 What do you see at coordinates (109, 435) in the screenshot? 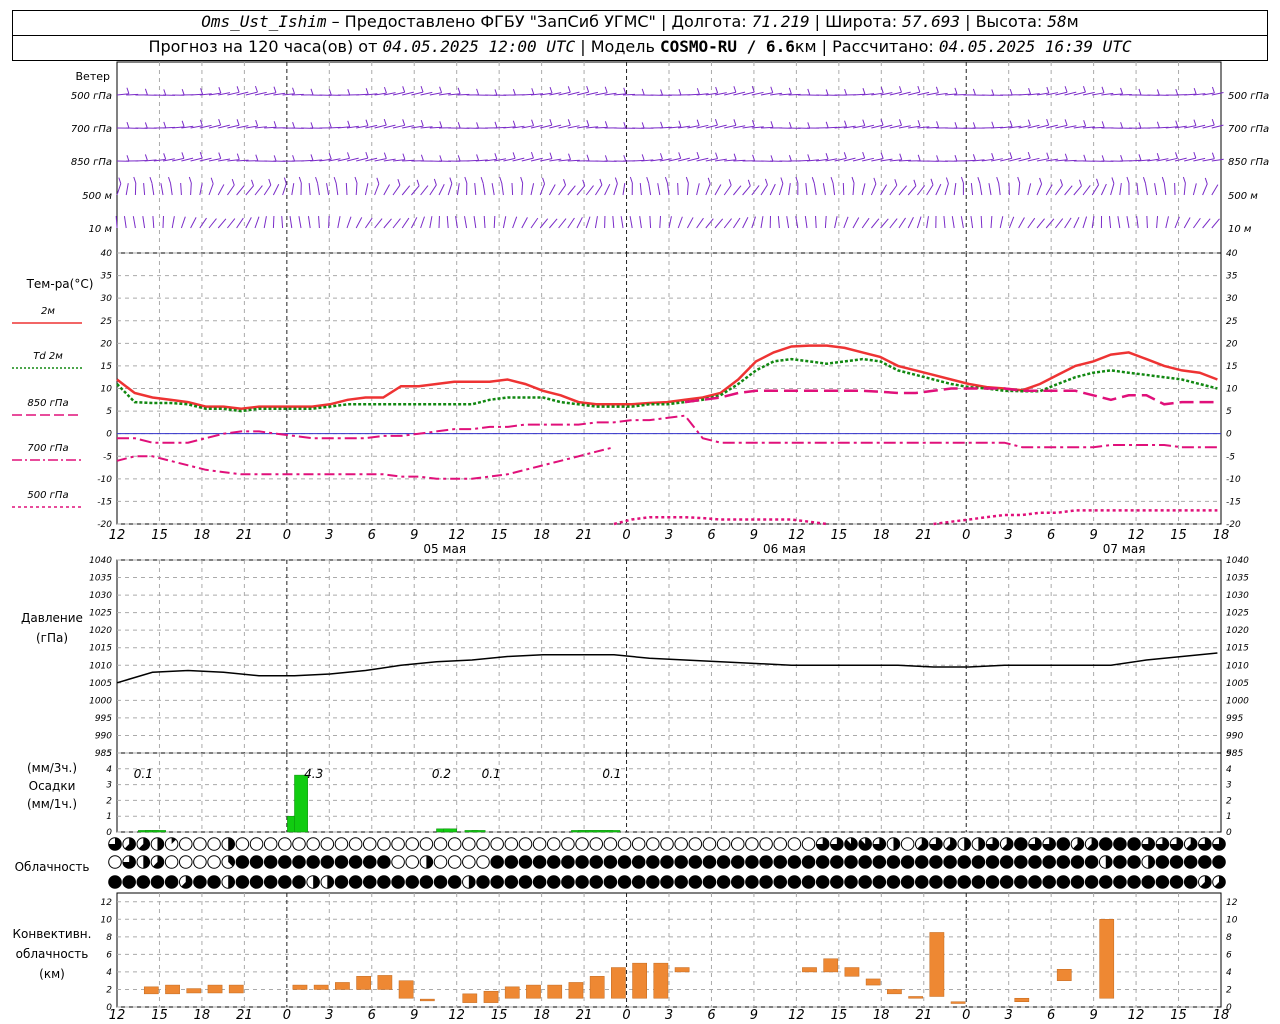
I see `temp-panel-ytick-left: 0` at bounding box center [109, 435].